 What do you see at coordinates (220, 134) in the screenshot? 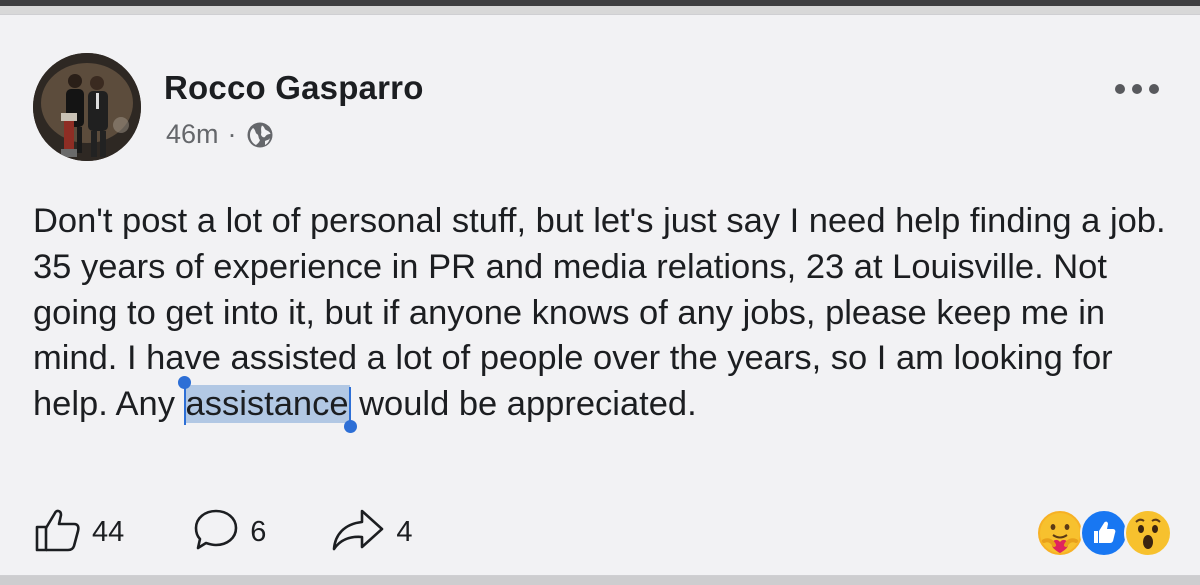
I see `post-meta: 46m ·` at bounding box center [220, 134].